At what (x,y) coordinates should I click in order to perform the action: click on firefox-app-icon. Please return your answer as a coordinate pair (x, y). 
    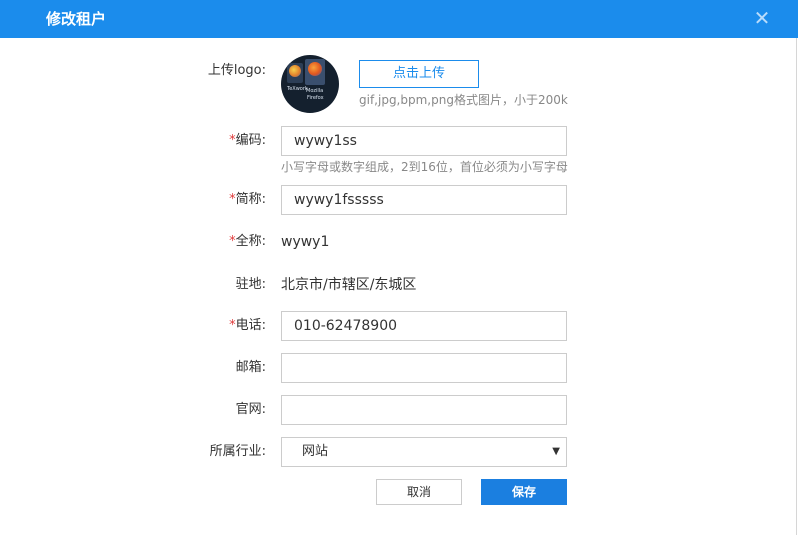
    Looking at the image, I should click on (315, 72).